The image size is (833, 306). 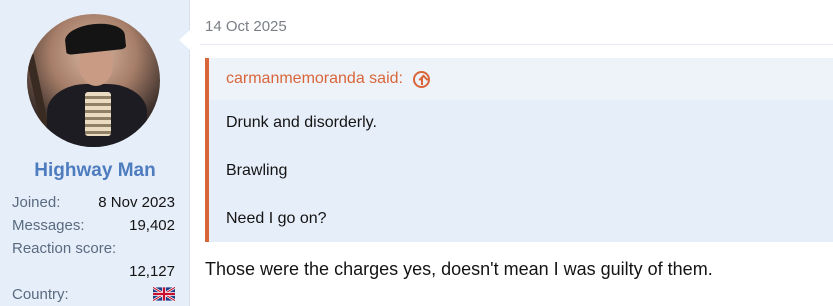 What do you see at coordinates (152, 271) in the screenshot?
I see `stat-reaction-value: 12,127` at bounding box center [152, 271].